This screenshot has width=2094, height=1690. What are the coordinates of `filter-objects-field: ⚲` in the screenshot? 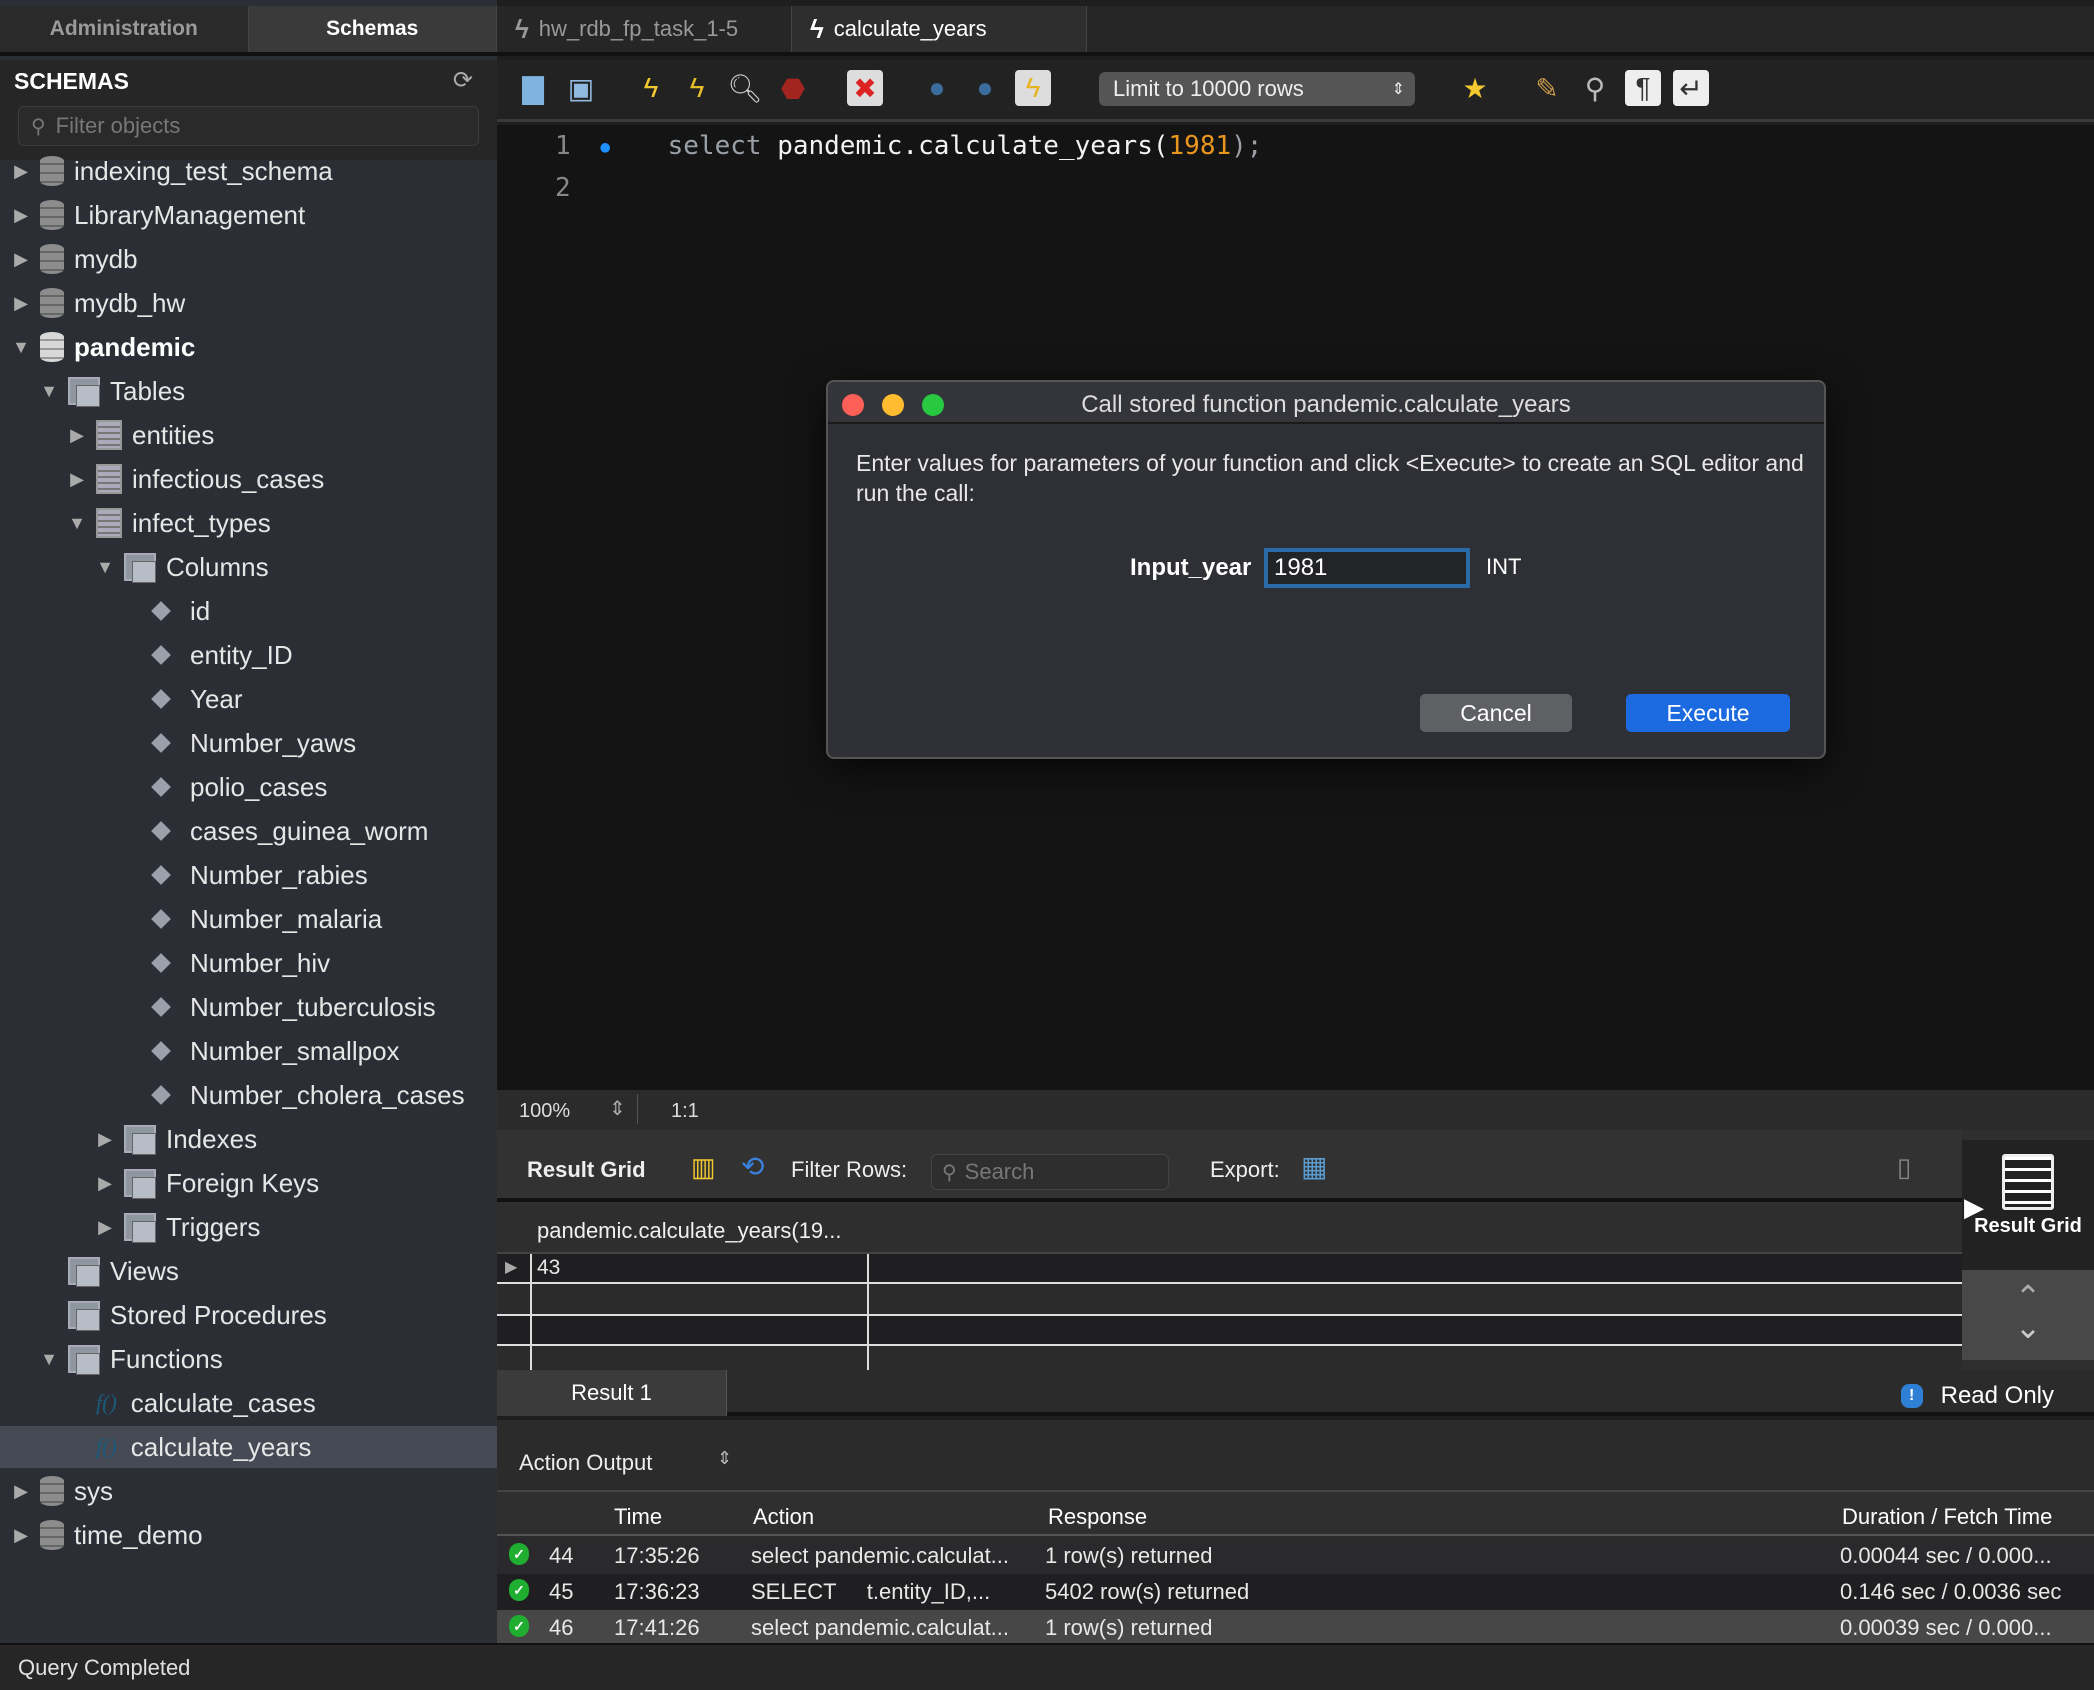 It's located at (248, 126).